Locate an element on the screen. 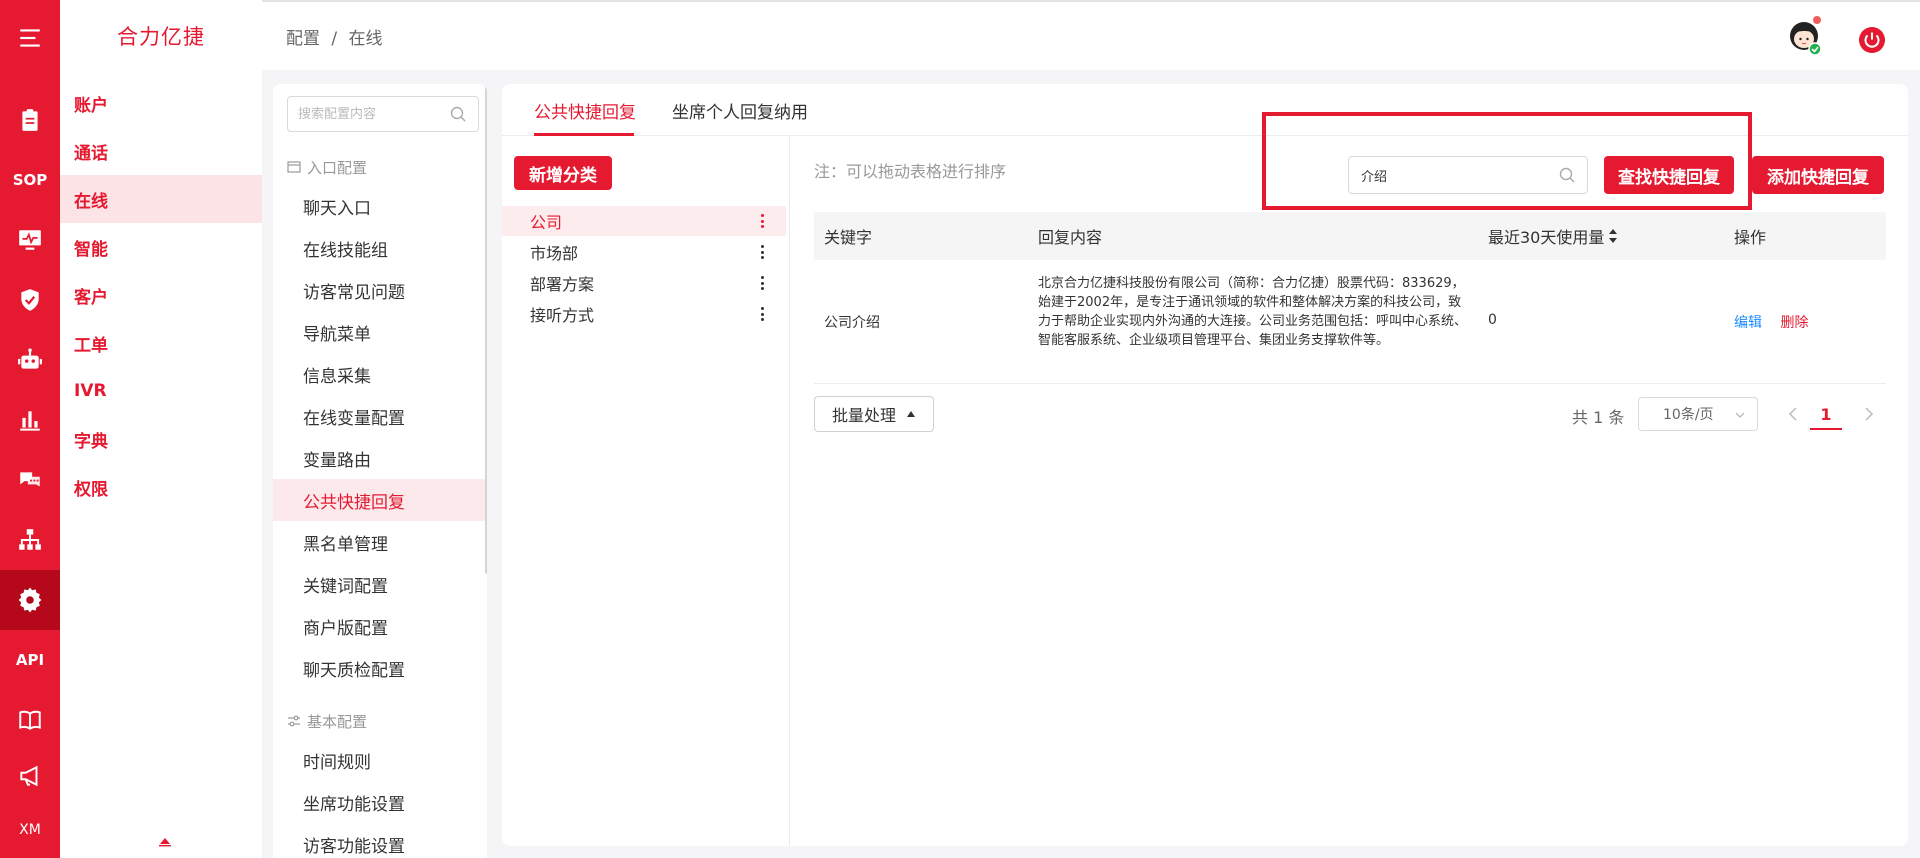 This screenshot has height=858, width=1920. batch-action-label: 批量处理 is located at coordinates (863, 415).